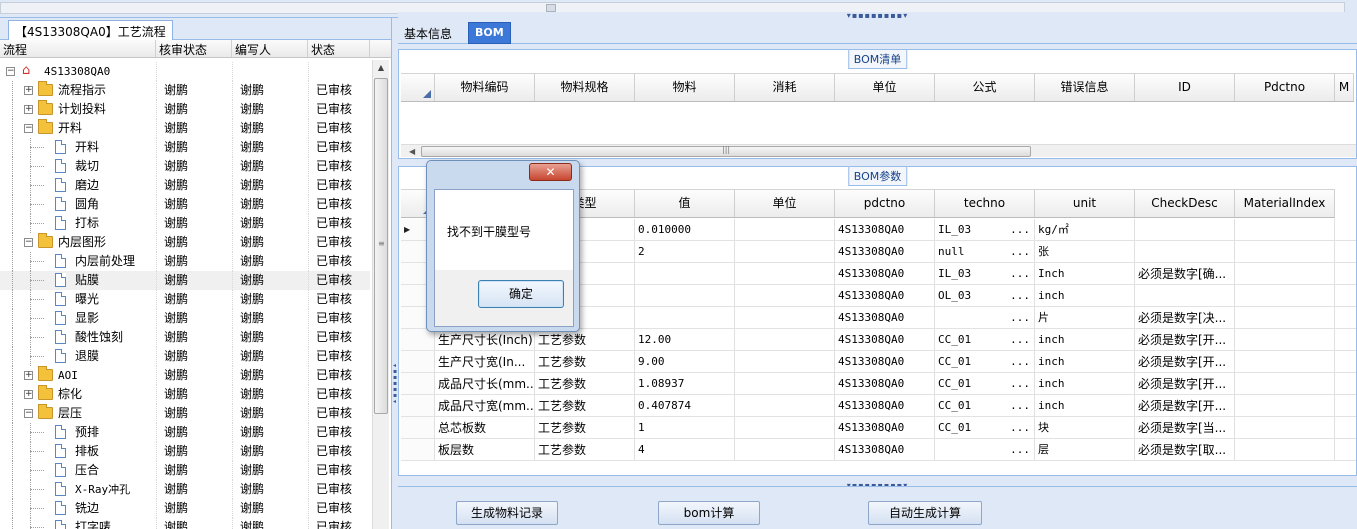 The image size is (1357, 529). What do you see at coordinates (78, 432) in the screenshot?
I see `tree-node: 预排` at bounding box center [78, 432].